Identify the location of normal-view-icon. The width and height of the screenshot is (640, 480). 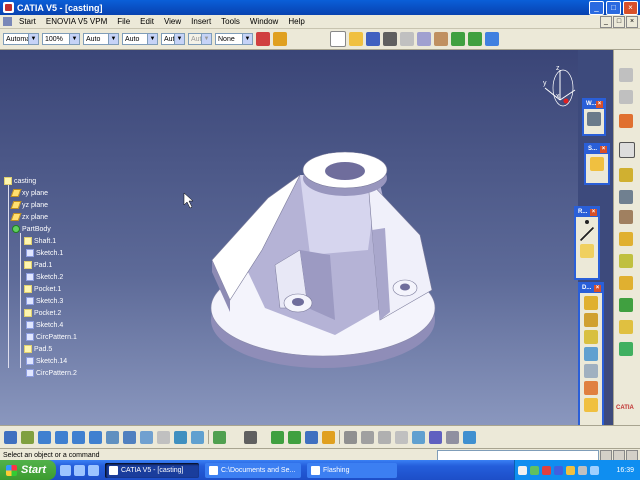
(112, 437).